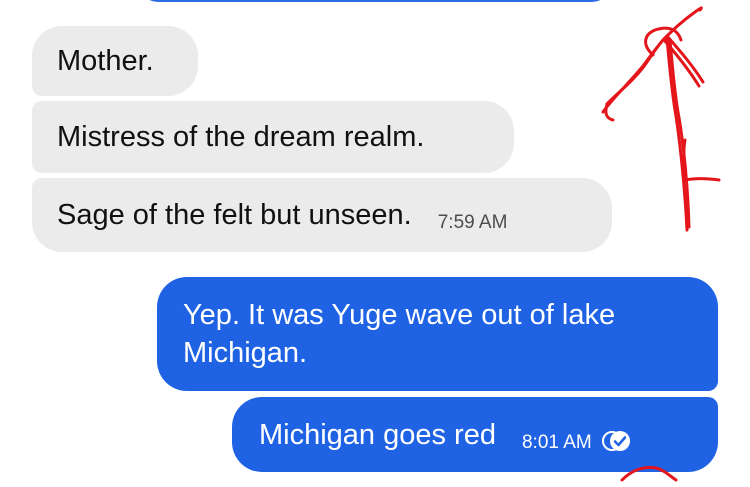 This screenshot has height=487, width=750. I want to click on message-text: Mistress of the dream realm., so click(241, 137).